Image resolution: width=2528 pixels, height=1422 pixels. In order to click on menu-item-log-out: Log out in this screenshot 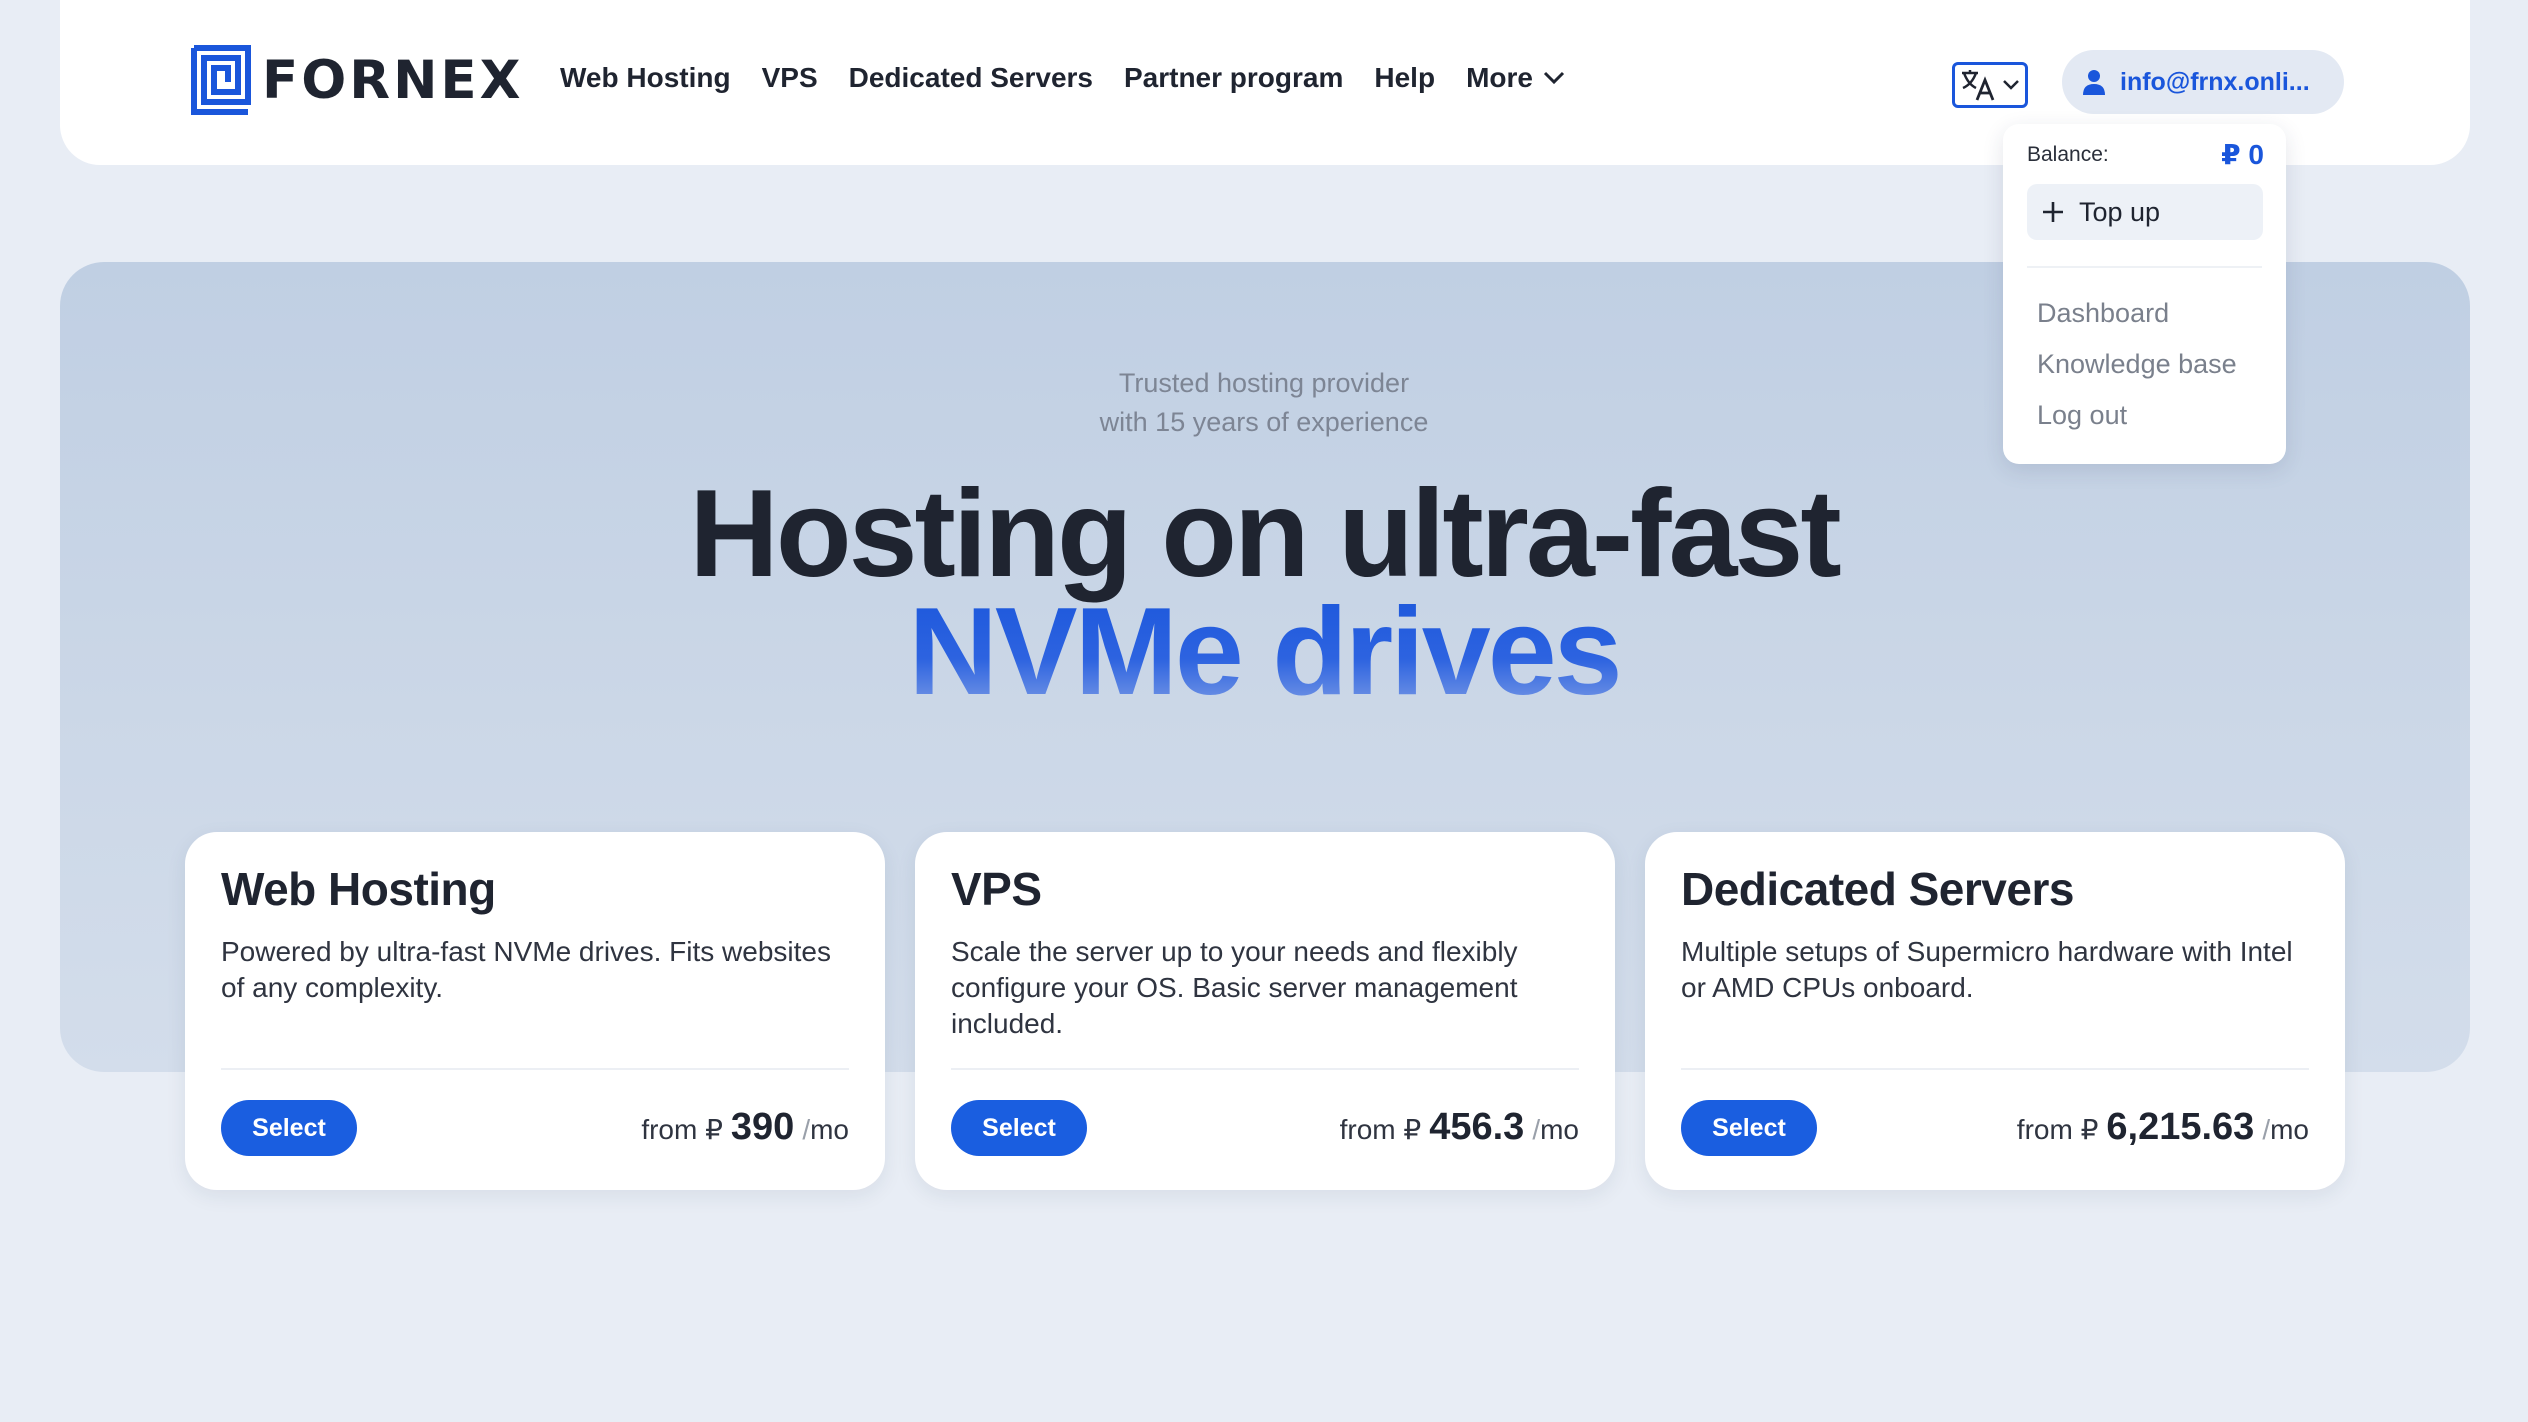, I will do `click(2082, 415)`.